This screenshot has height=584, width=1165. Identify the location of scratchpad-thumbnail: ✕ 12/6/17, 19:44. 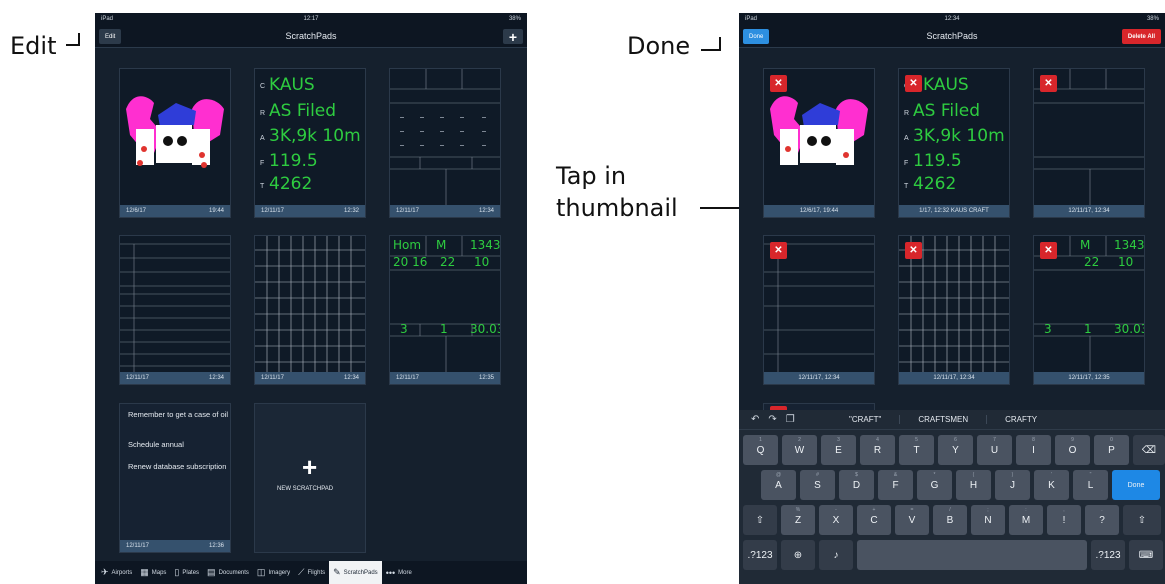
(819, 143).